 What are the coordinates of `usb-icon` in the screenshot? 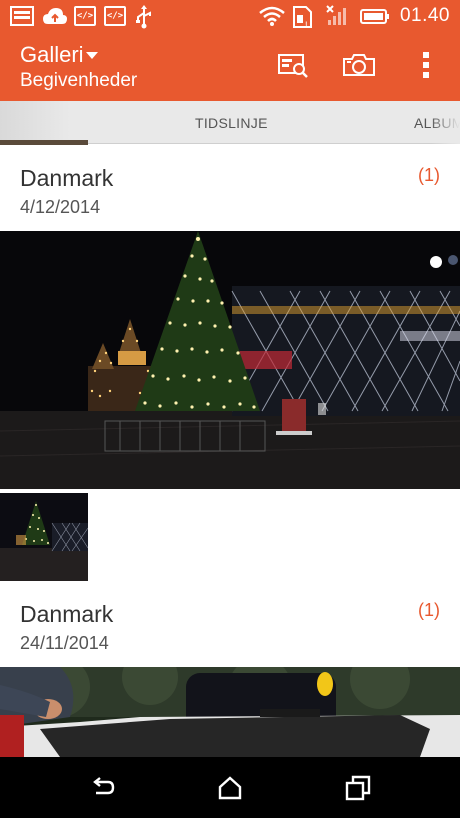 It's located at (146, 17).